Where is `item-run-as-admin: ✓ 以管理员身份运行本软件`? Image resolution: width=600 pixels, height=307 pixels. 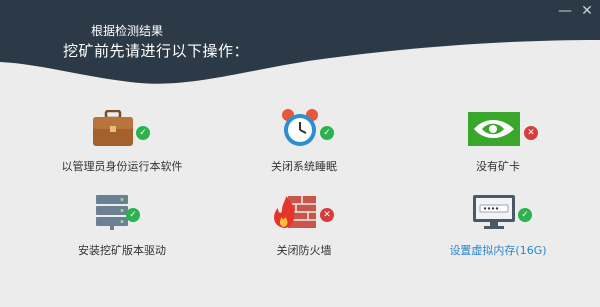
item-run-as-admin: ✓ 以管理员身份运行本软件 is located at coordinates (122, 143).